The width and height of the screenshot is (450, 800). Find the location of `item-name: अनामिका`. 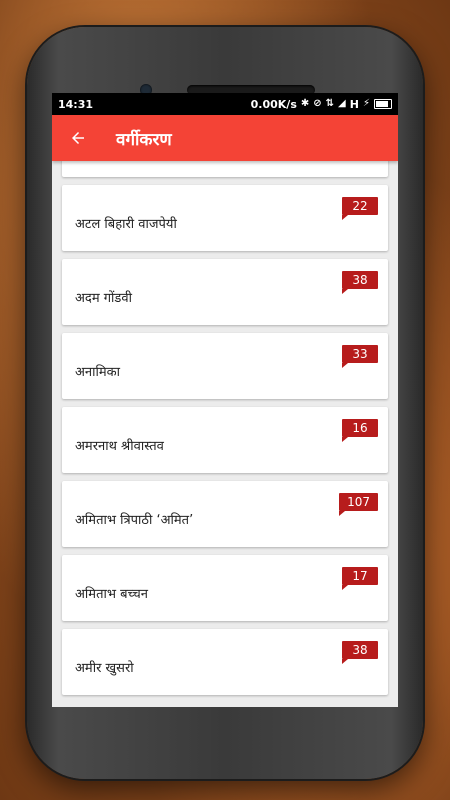

item-name: अनामिका is located at coordinates (98, 372).